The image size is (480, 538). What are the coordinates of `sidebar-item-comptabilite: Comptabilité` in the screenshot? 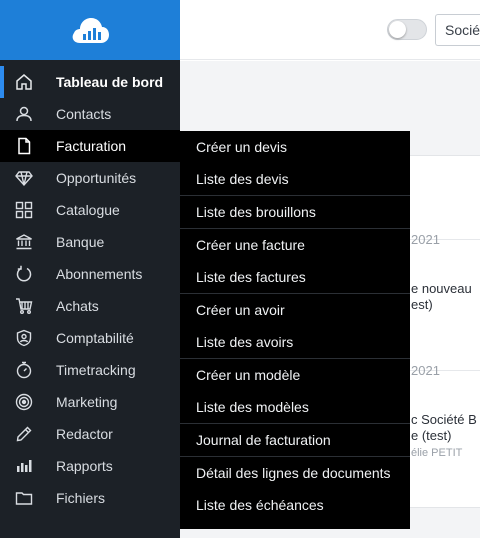 It's located at (90, 338).